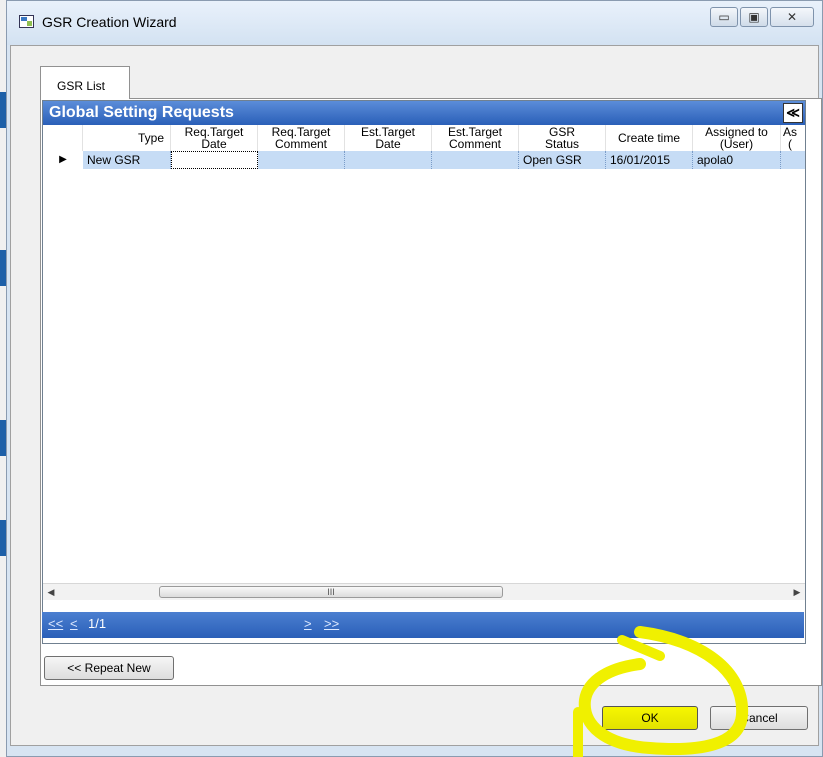  What do you see at coordinates (793, 160) in the screenshot?
I see `cell-truncated` at bounding box center [793, 160].